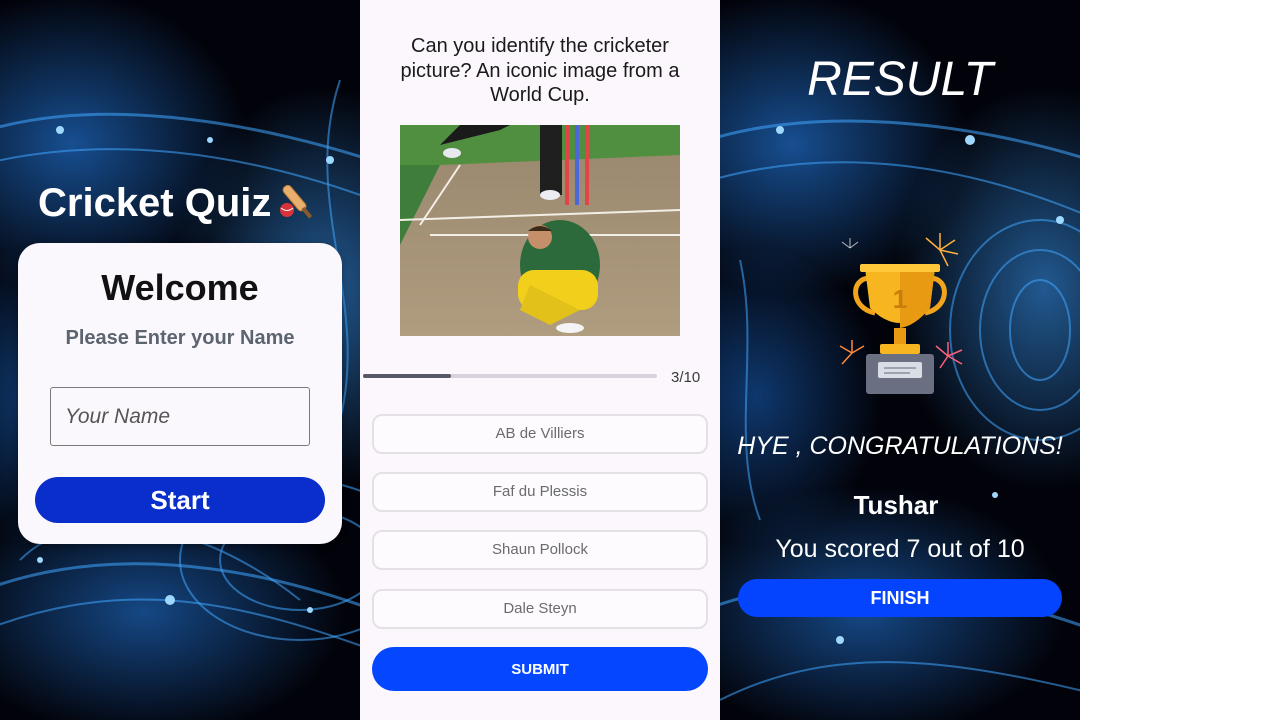 This screenshot has width=1280, height=720. What do you see at coordinates (540, 550) in the screenshot?
I see `option-shaun-pollock: Shaun Pollock` at bounding box center [540, 550].